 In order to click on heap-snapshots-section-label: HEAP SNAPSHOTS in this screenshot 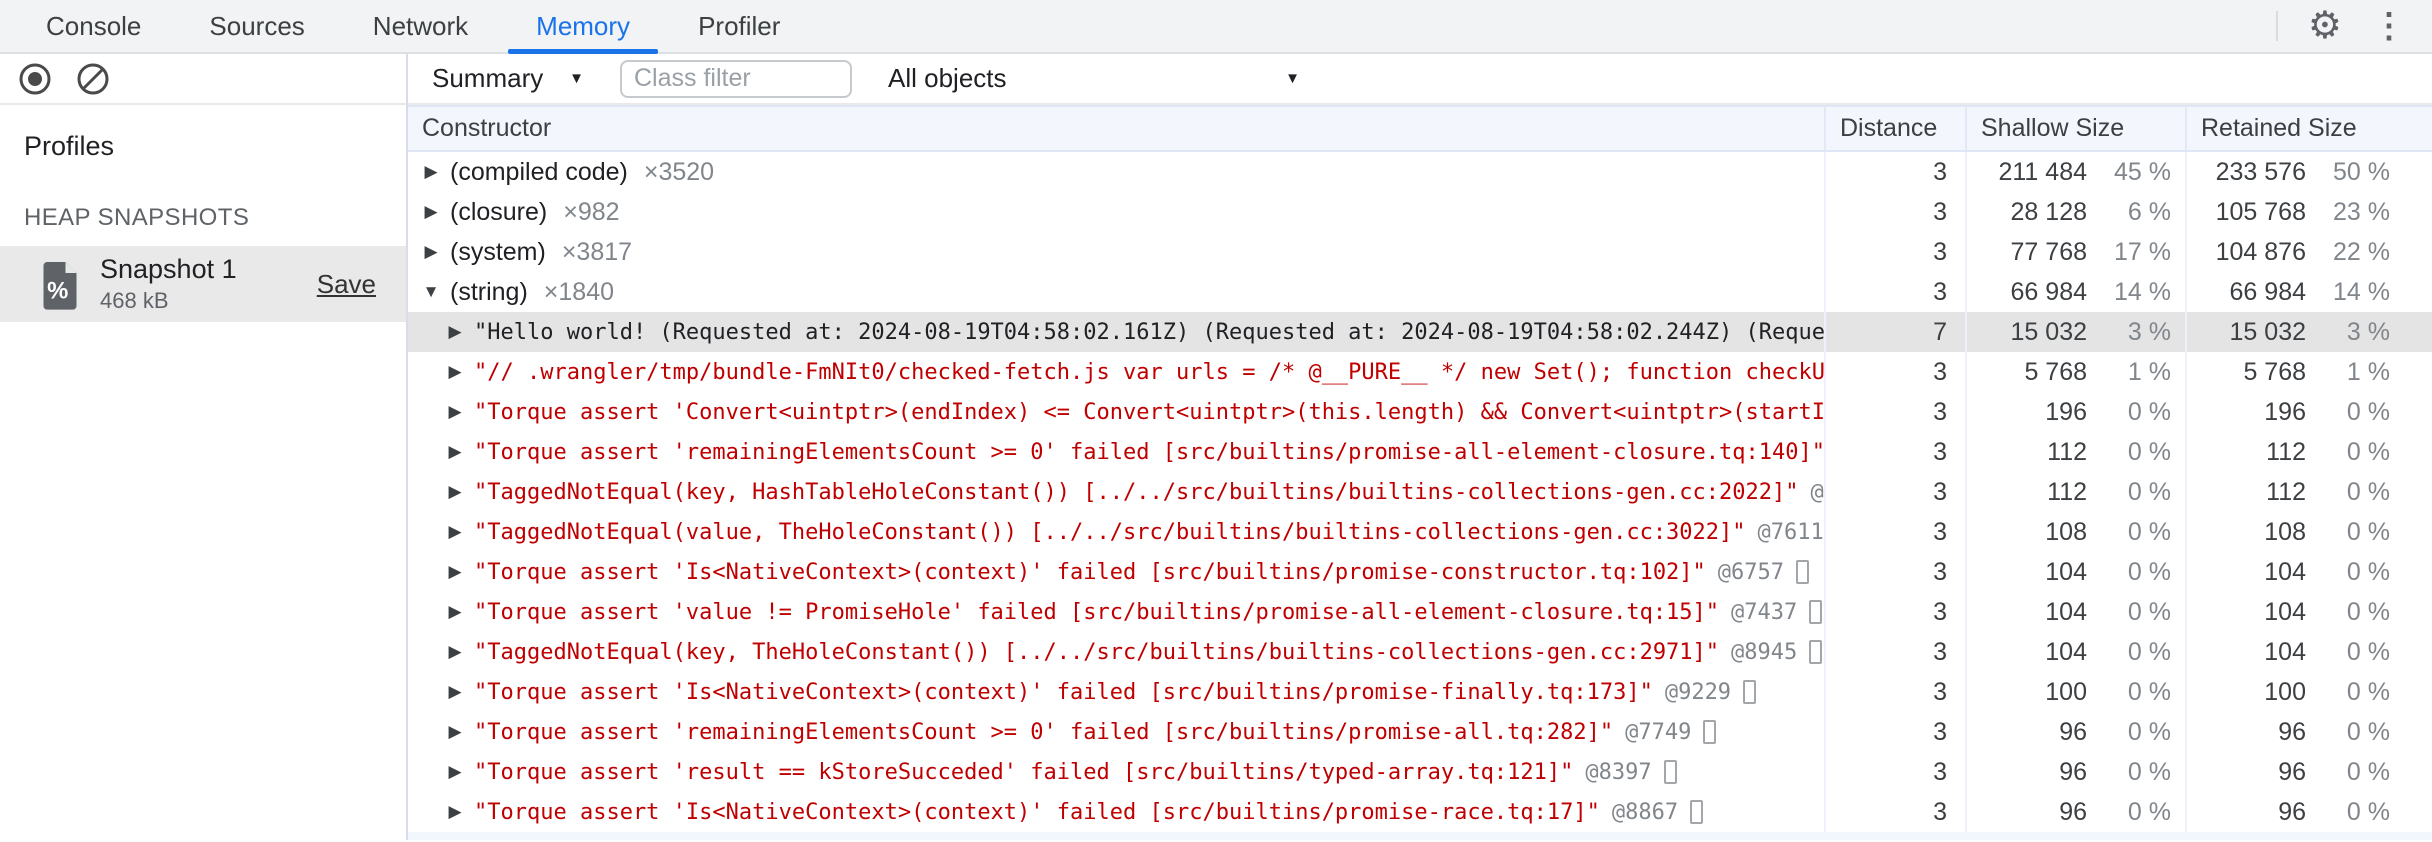, I will do `click(137, 217)`.